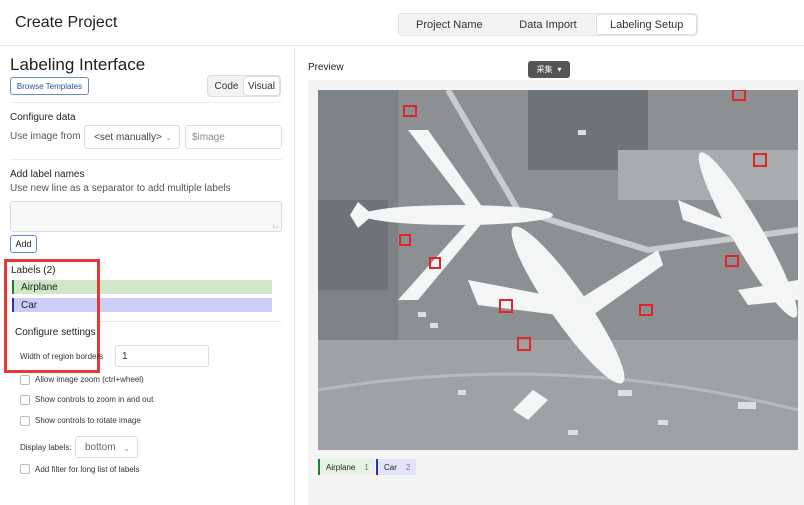 This screenshot has height=505, width=804. I want to click on preview-label-chip-airplane: Airplane 1, so click(346, 467).